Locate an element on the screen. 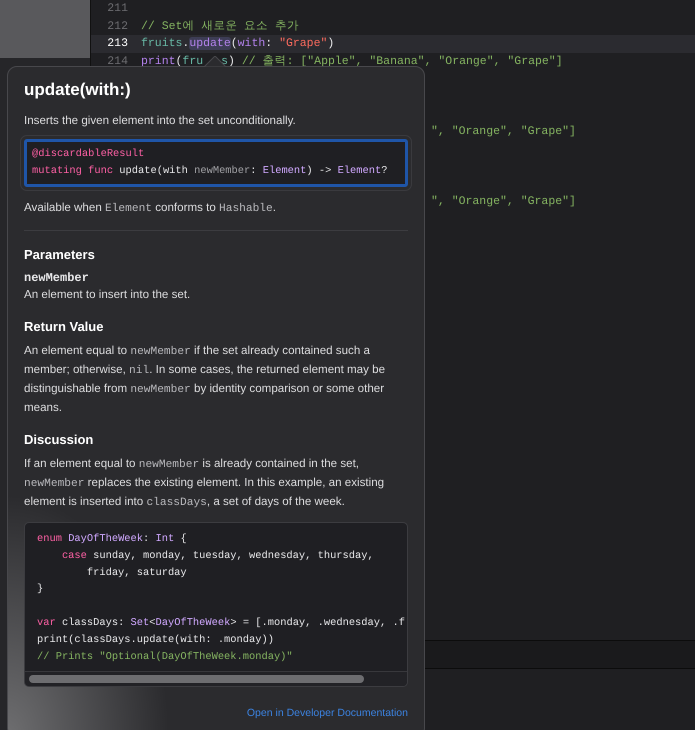 This screenshot has height=730, width=695. scrollbar is located at coordinates (216, 678).